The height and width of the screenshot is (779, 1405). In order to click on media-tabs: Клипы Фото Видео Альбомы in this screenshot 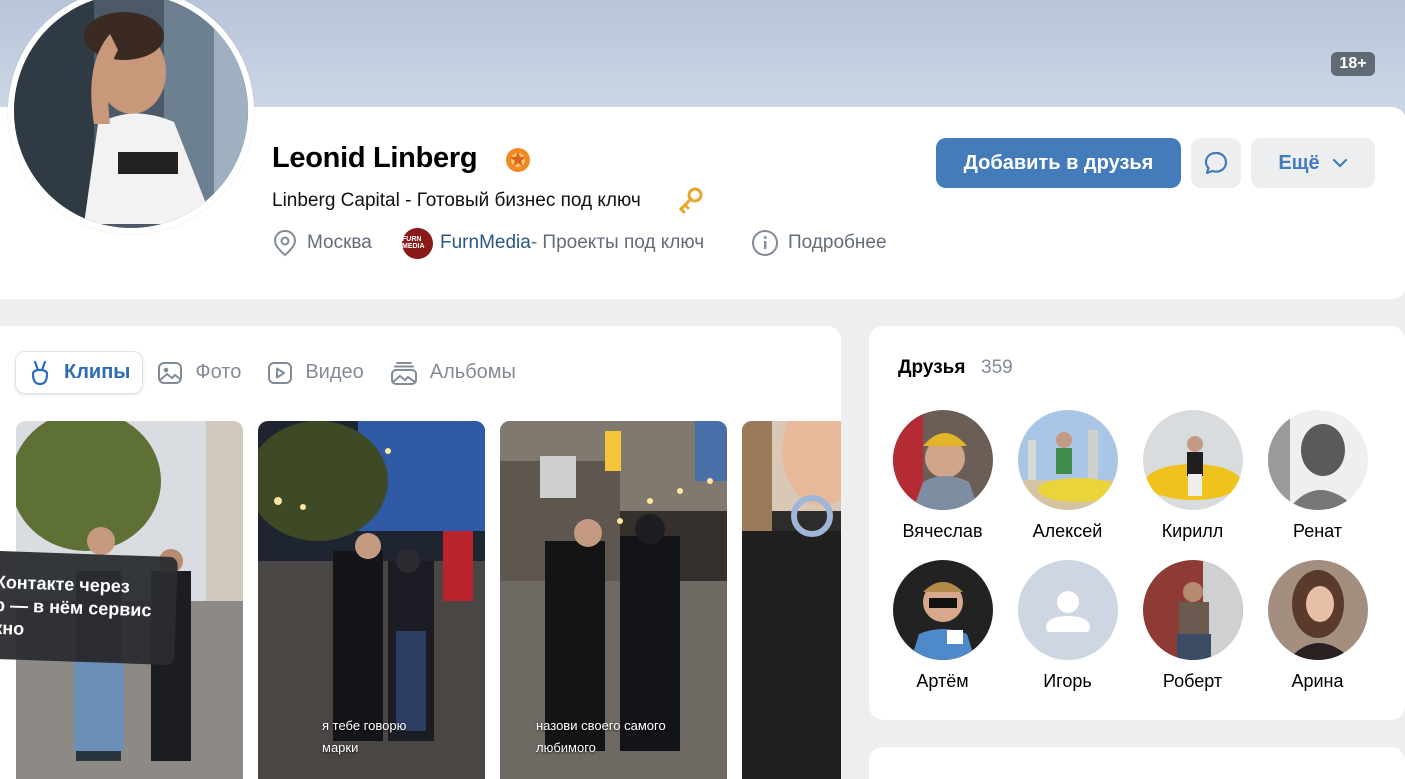, I will do `click(272, 372)`.